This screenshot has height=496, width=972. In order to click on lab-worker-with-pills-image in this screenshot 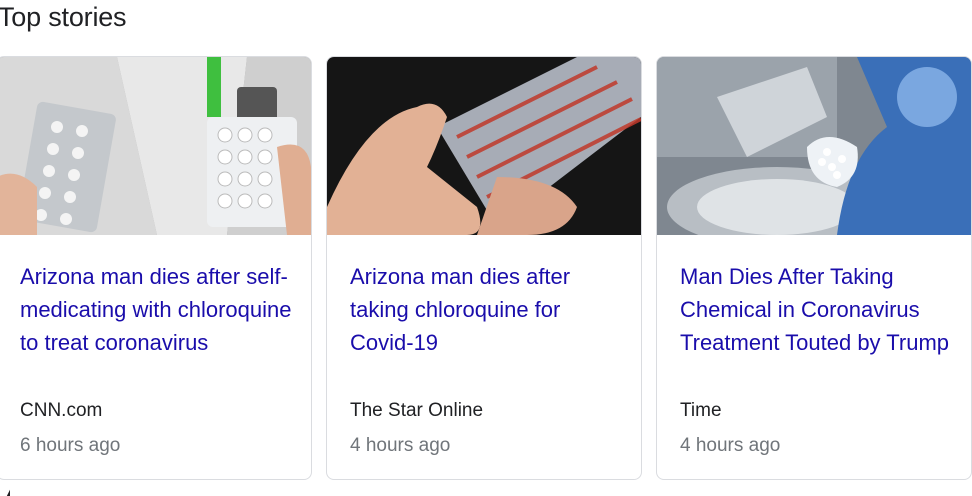, I will do `click(814, 146)`.